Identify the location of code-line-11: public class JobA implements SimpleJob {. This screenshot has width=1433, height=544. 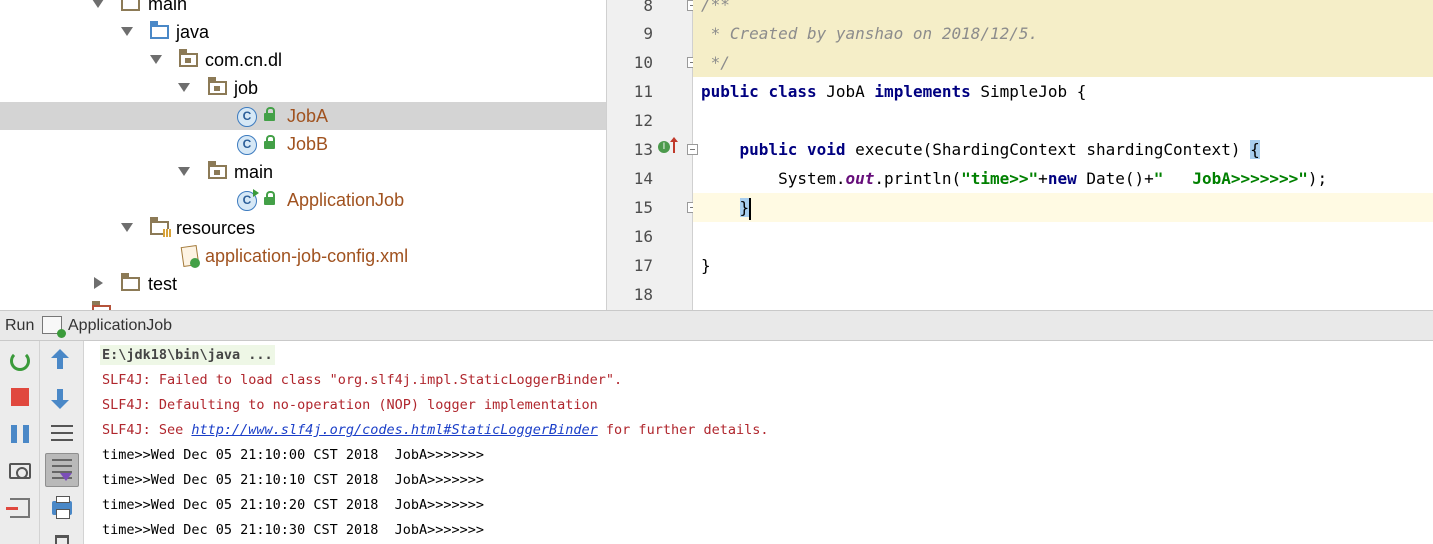
(1063, 91).